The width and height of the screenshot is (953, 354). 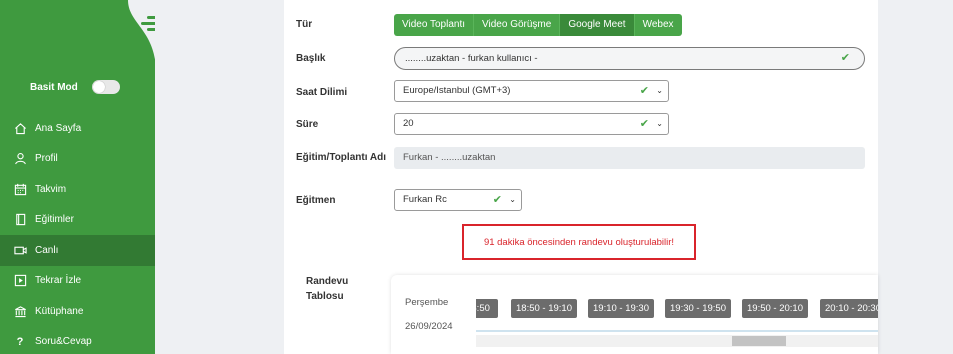 I want to click on schedule-divider, so click(x=677, y=331).